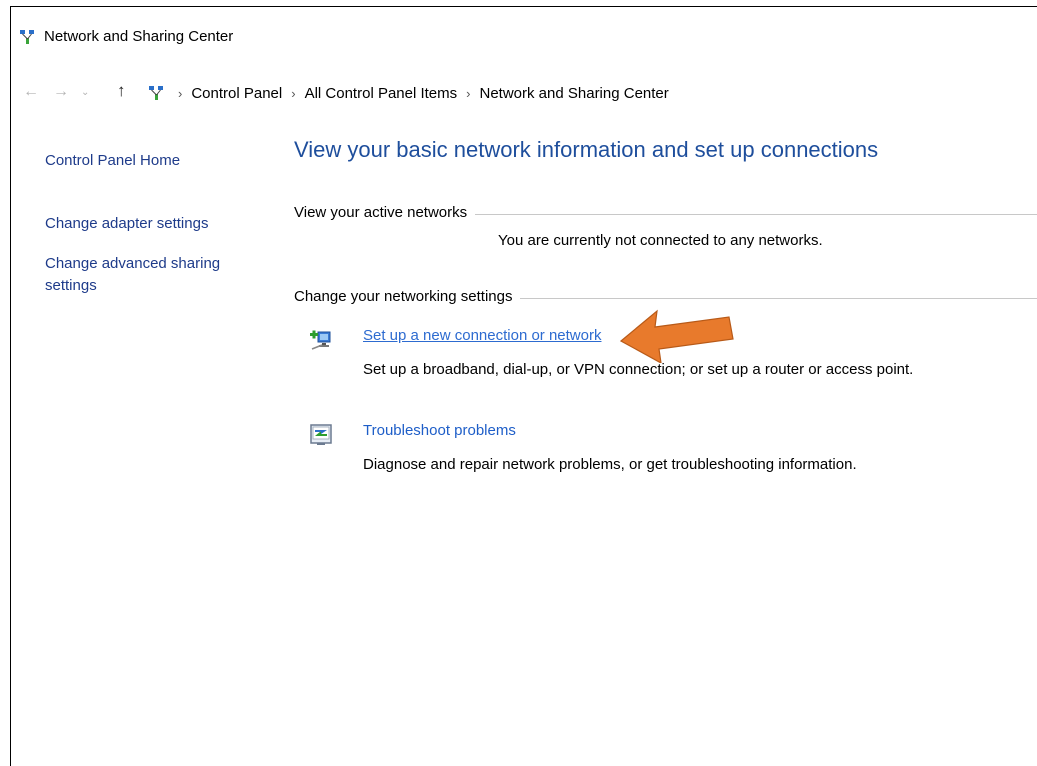  What do you see at coordinates (407, 296) in the screenshot?
I see `change-settings-title: Change your networking settings` at bounding box center [407, 296].